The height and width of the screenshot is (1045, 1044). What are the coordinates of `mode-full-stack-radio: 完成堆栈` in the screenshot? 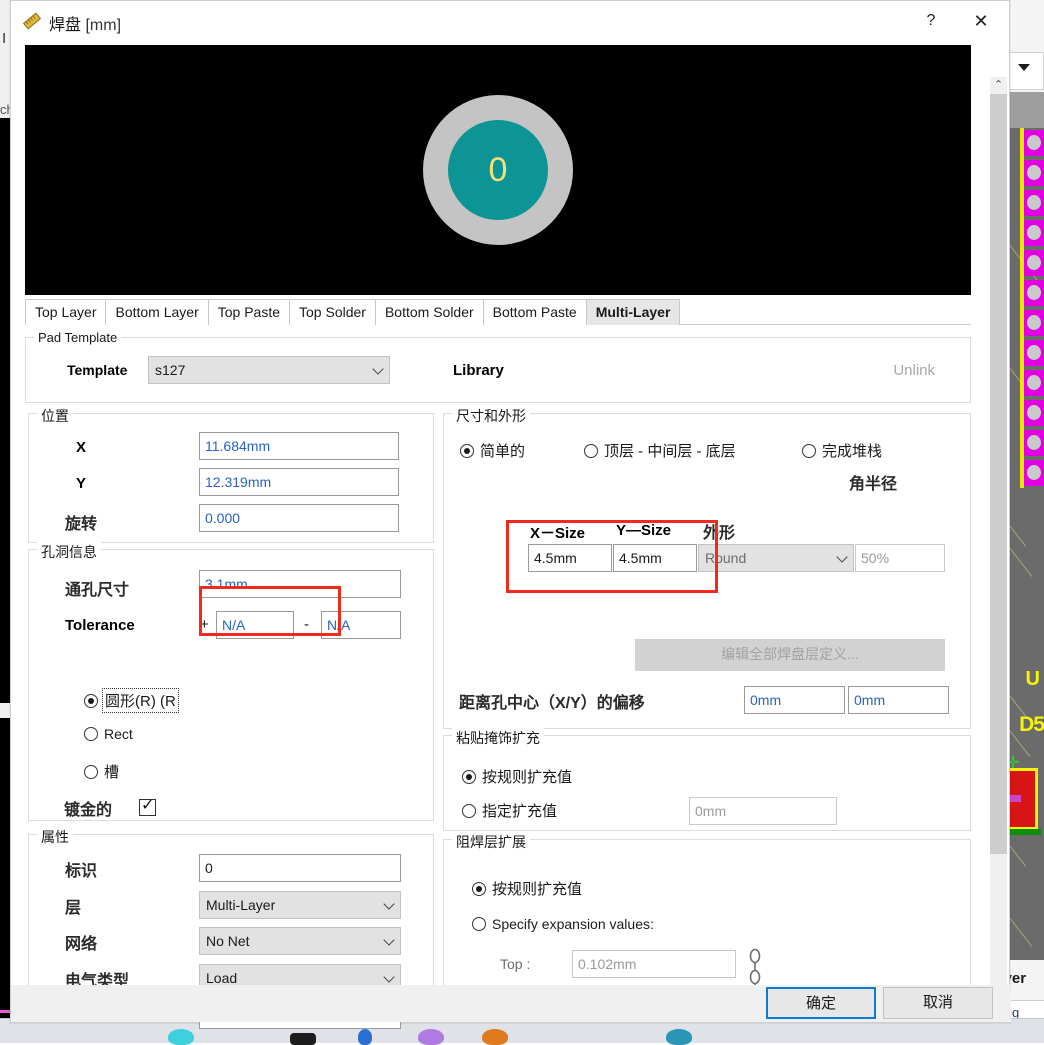 It's located at (842, 450).